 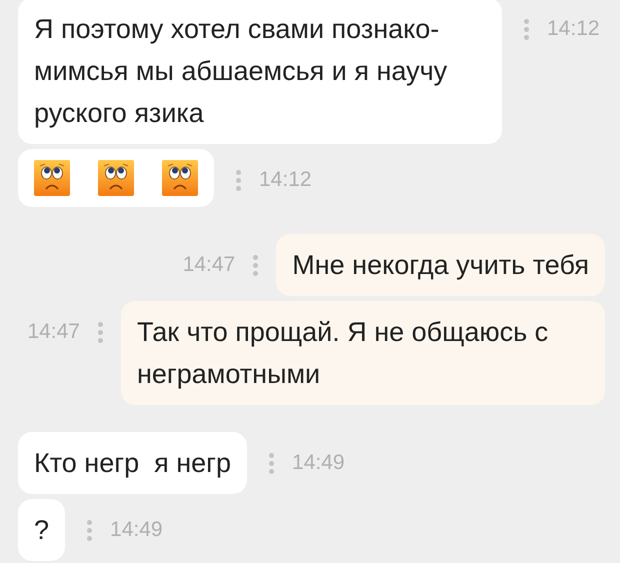 What do you see at coordinates (363, 353) in the screenshot?
I see `message-bubble: Так что прощай. Я не общаюсь с неграмотными` at bounding box center [363, 353].